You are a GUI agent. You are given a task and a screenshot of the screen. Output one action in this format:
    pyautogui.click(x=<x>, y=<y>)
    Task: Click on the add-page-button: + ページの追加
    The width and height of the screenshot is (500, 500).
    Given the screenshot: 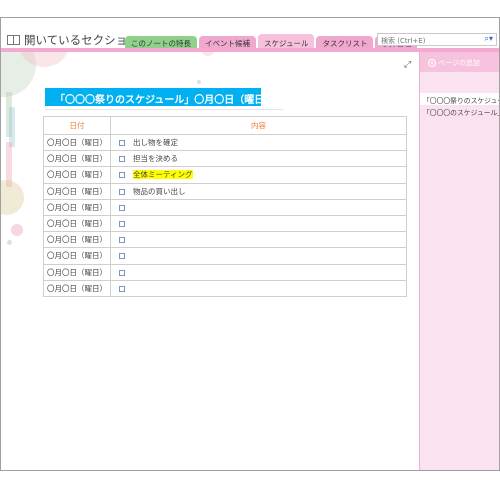 What is the action you would take?
    pyautogui.click(x=459, y=62)
    